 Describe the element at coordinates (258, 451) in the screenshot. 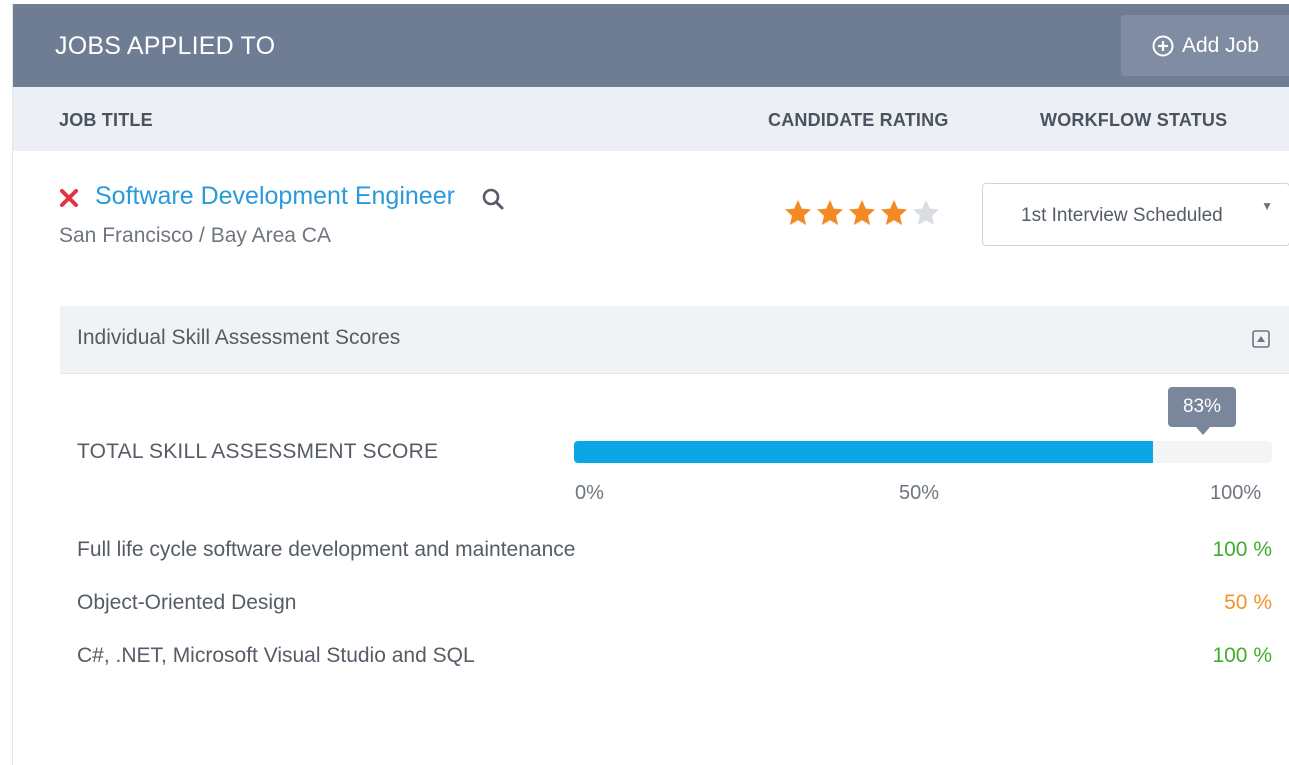

I see `total-score-label: TOTAL SKILL ASSESSMENT SCORE` at that location.